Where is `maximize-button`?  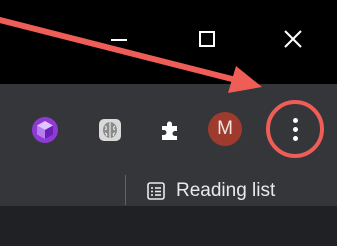 maximize-button is located at coordinates (207, 39).